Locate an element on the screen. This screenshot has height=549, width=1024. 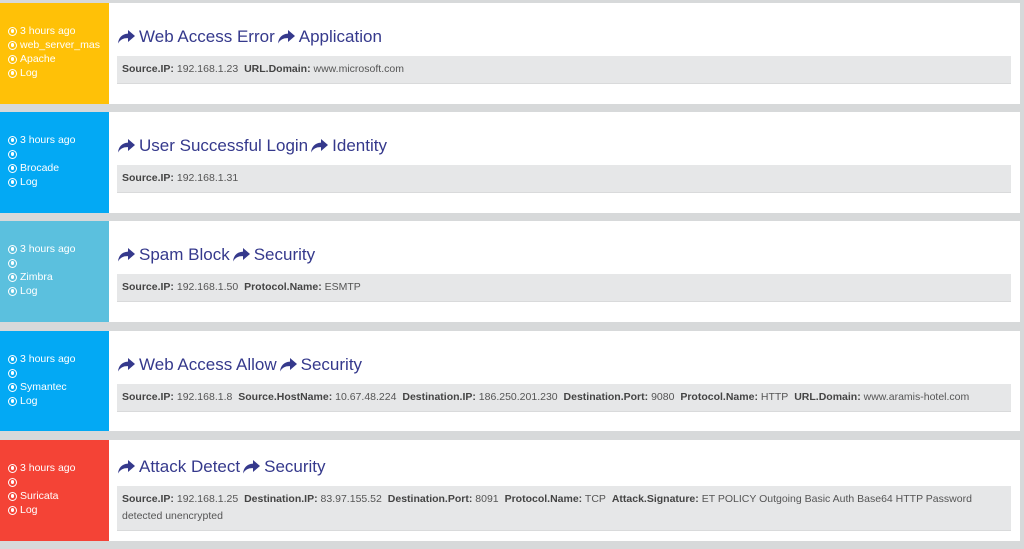
event-meta-panel: 3 hours ago Symantec Log is located at coordinates (54, 381).